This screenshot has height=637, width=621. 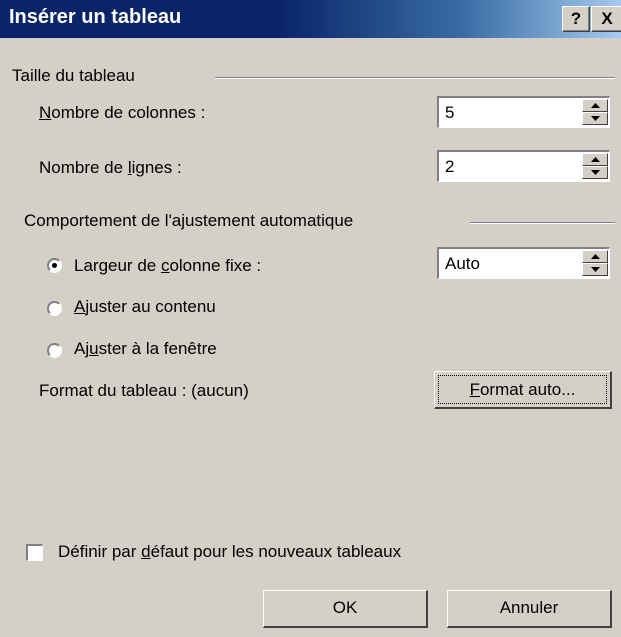 What do you see at coordinates (73, 75) in the screenshot?
I see `table-size-group-label: Taille du tableau` at bounding box center [73, 75].